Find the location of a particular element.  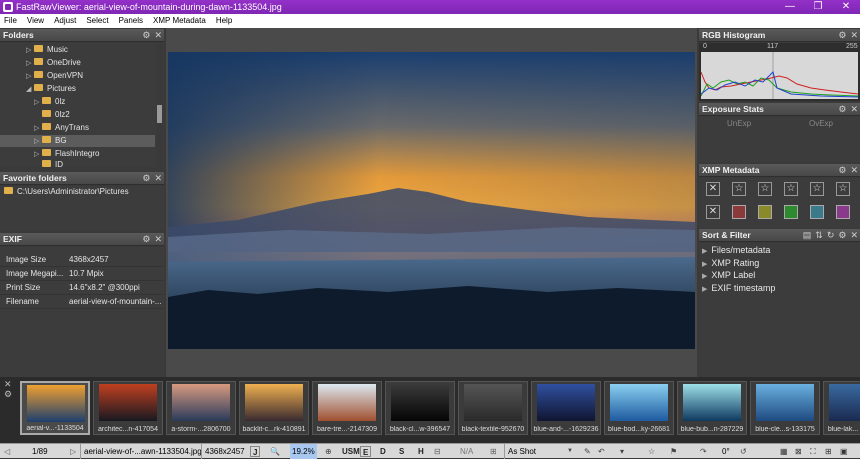

thumbnail-item: blue-cle...s-133175 is located at coordinates (785, 408).